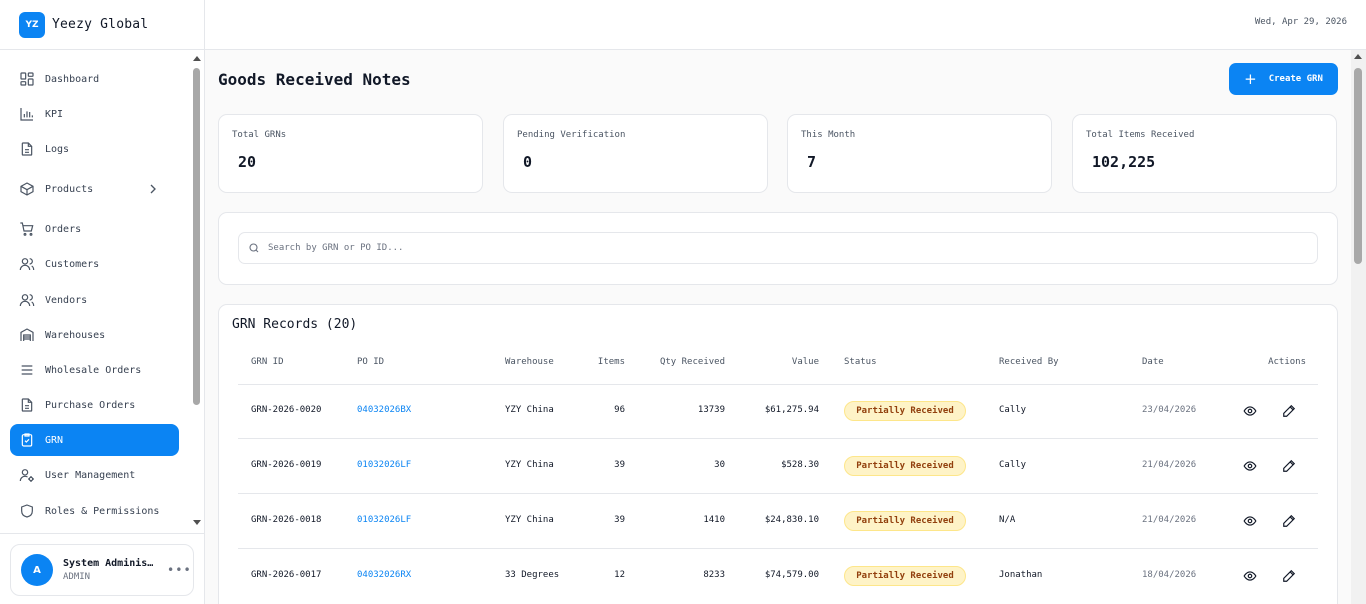  Describe the element at coordinates (1021, 575) in the screenshot. I see `cell-received-by: Jonathan` at that location.